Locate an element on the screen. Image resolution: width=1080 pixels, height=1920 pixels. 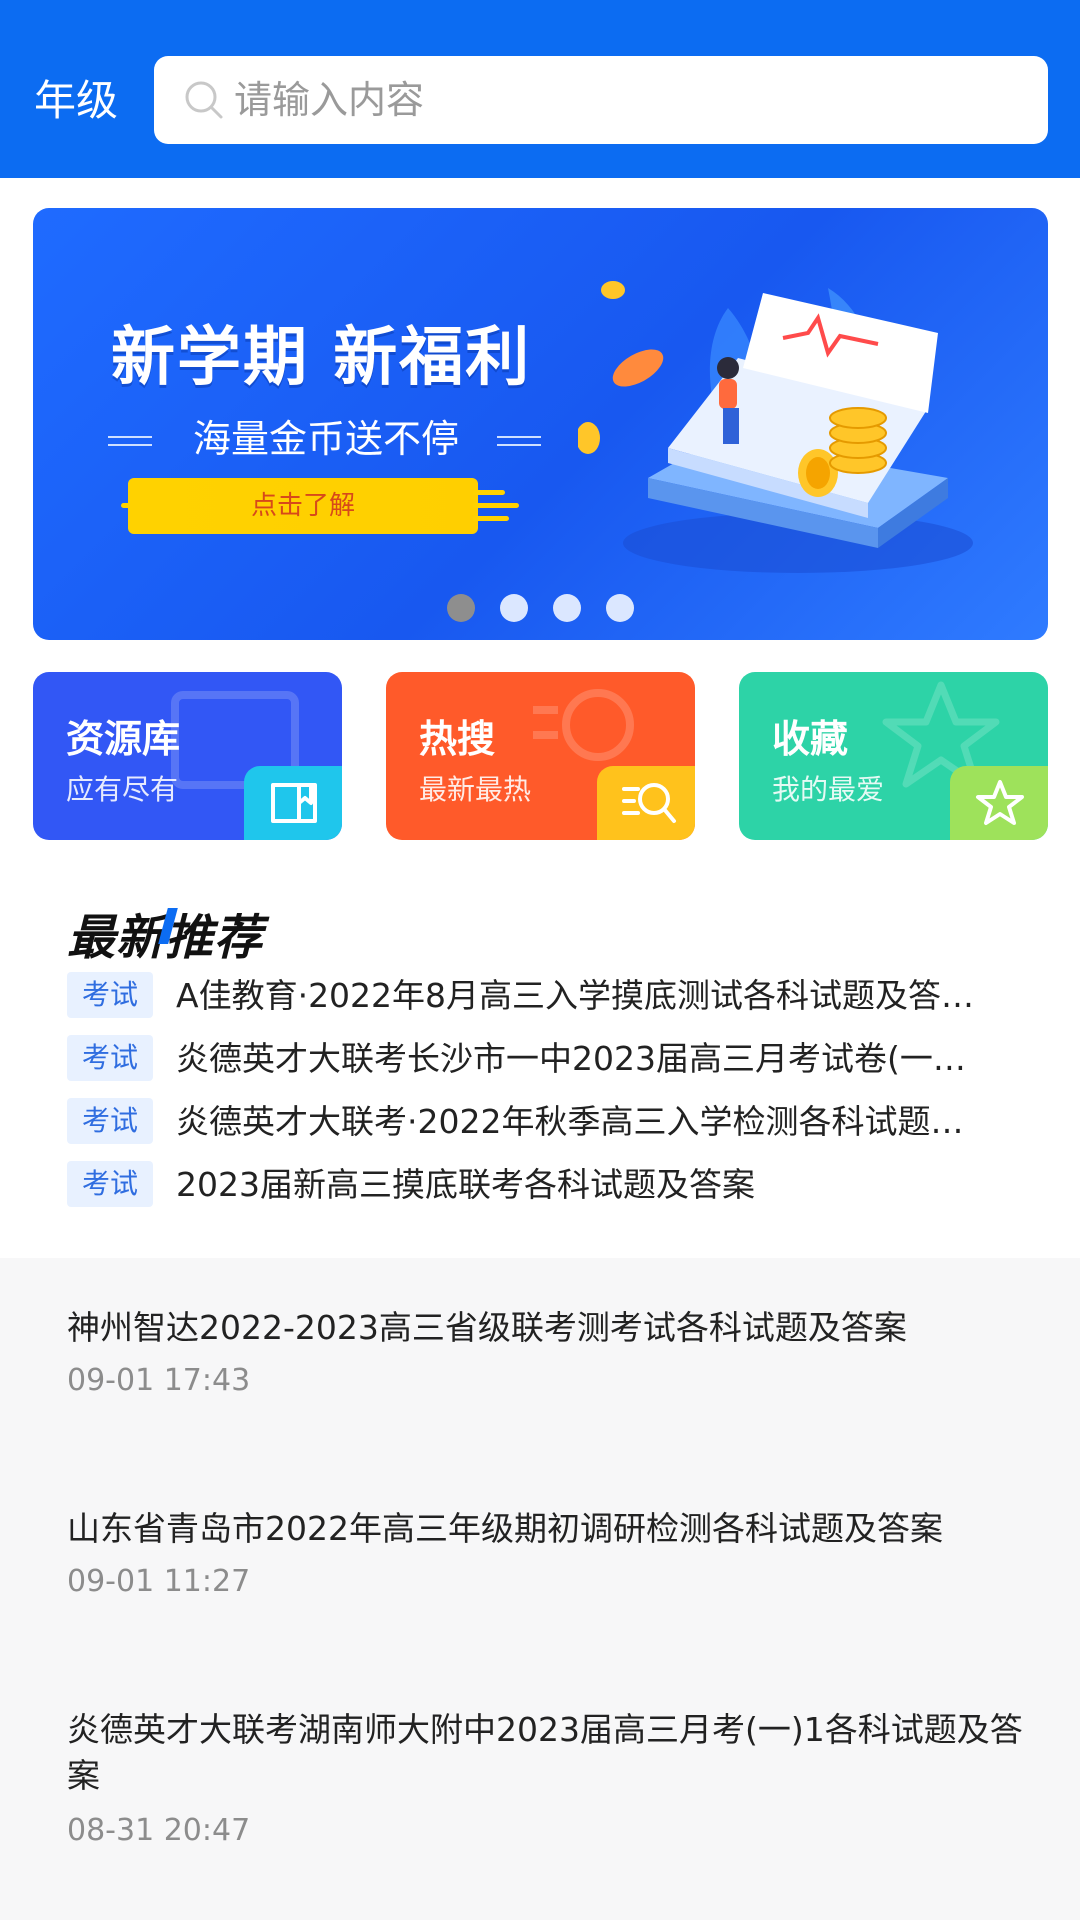
article-title: 神州智达2022-2023高三省级联考测考试各科试题及答案 is located at coordinates (487, 1327).